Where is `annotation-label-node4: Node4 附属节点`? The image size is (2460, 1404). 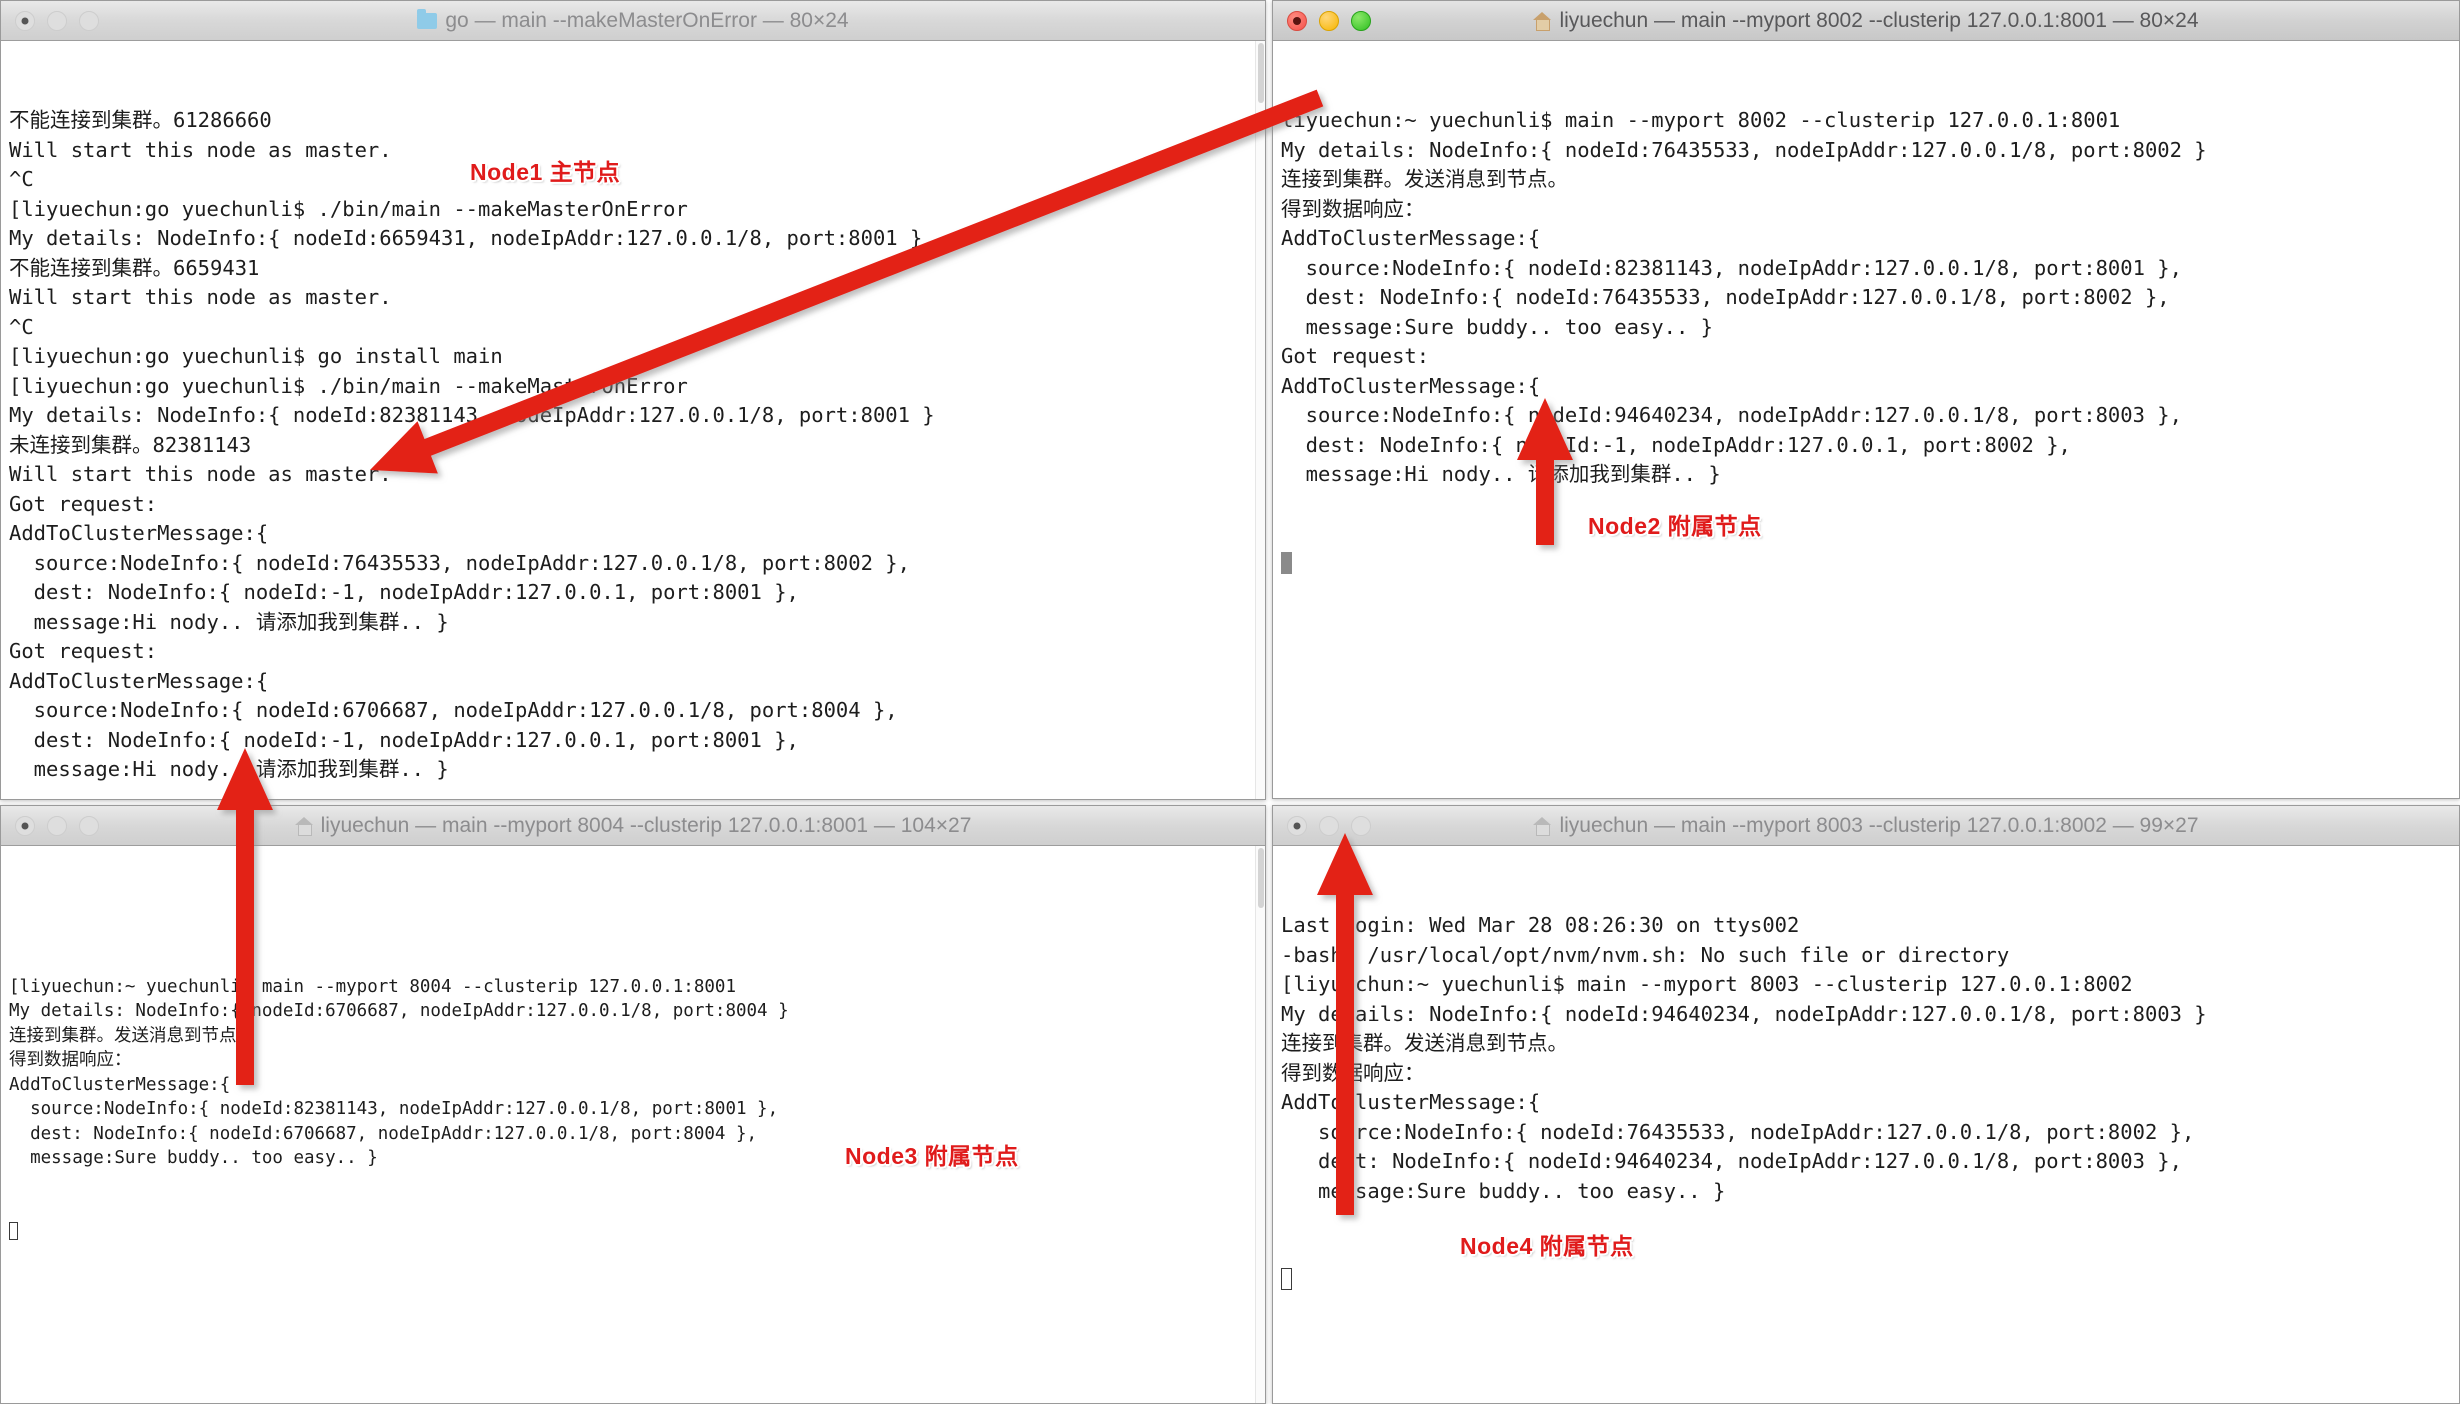
annotation-label-node4: Node4 附属节点 is located at coordinates (1547, 1246).